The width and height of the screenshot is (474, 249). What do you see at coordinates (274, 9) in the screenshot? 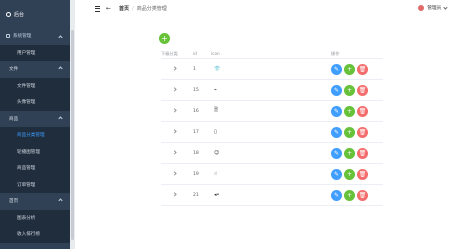
I see `top-header: ← 首页 / 商品分类管理 管理员` at bounding box center [274, 9].